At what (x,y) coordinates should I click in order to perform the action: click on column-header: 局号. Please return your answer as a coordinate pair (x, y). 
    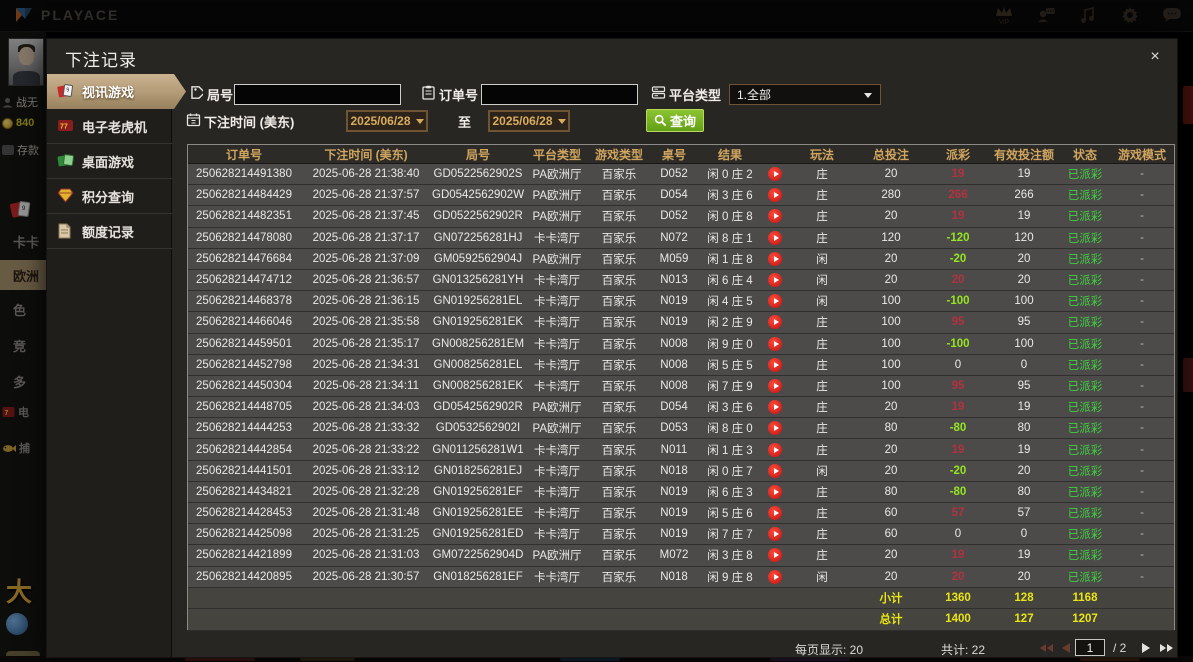
    Looking at the image, I should click on (477, 154).